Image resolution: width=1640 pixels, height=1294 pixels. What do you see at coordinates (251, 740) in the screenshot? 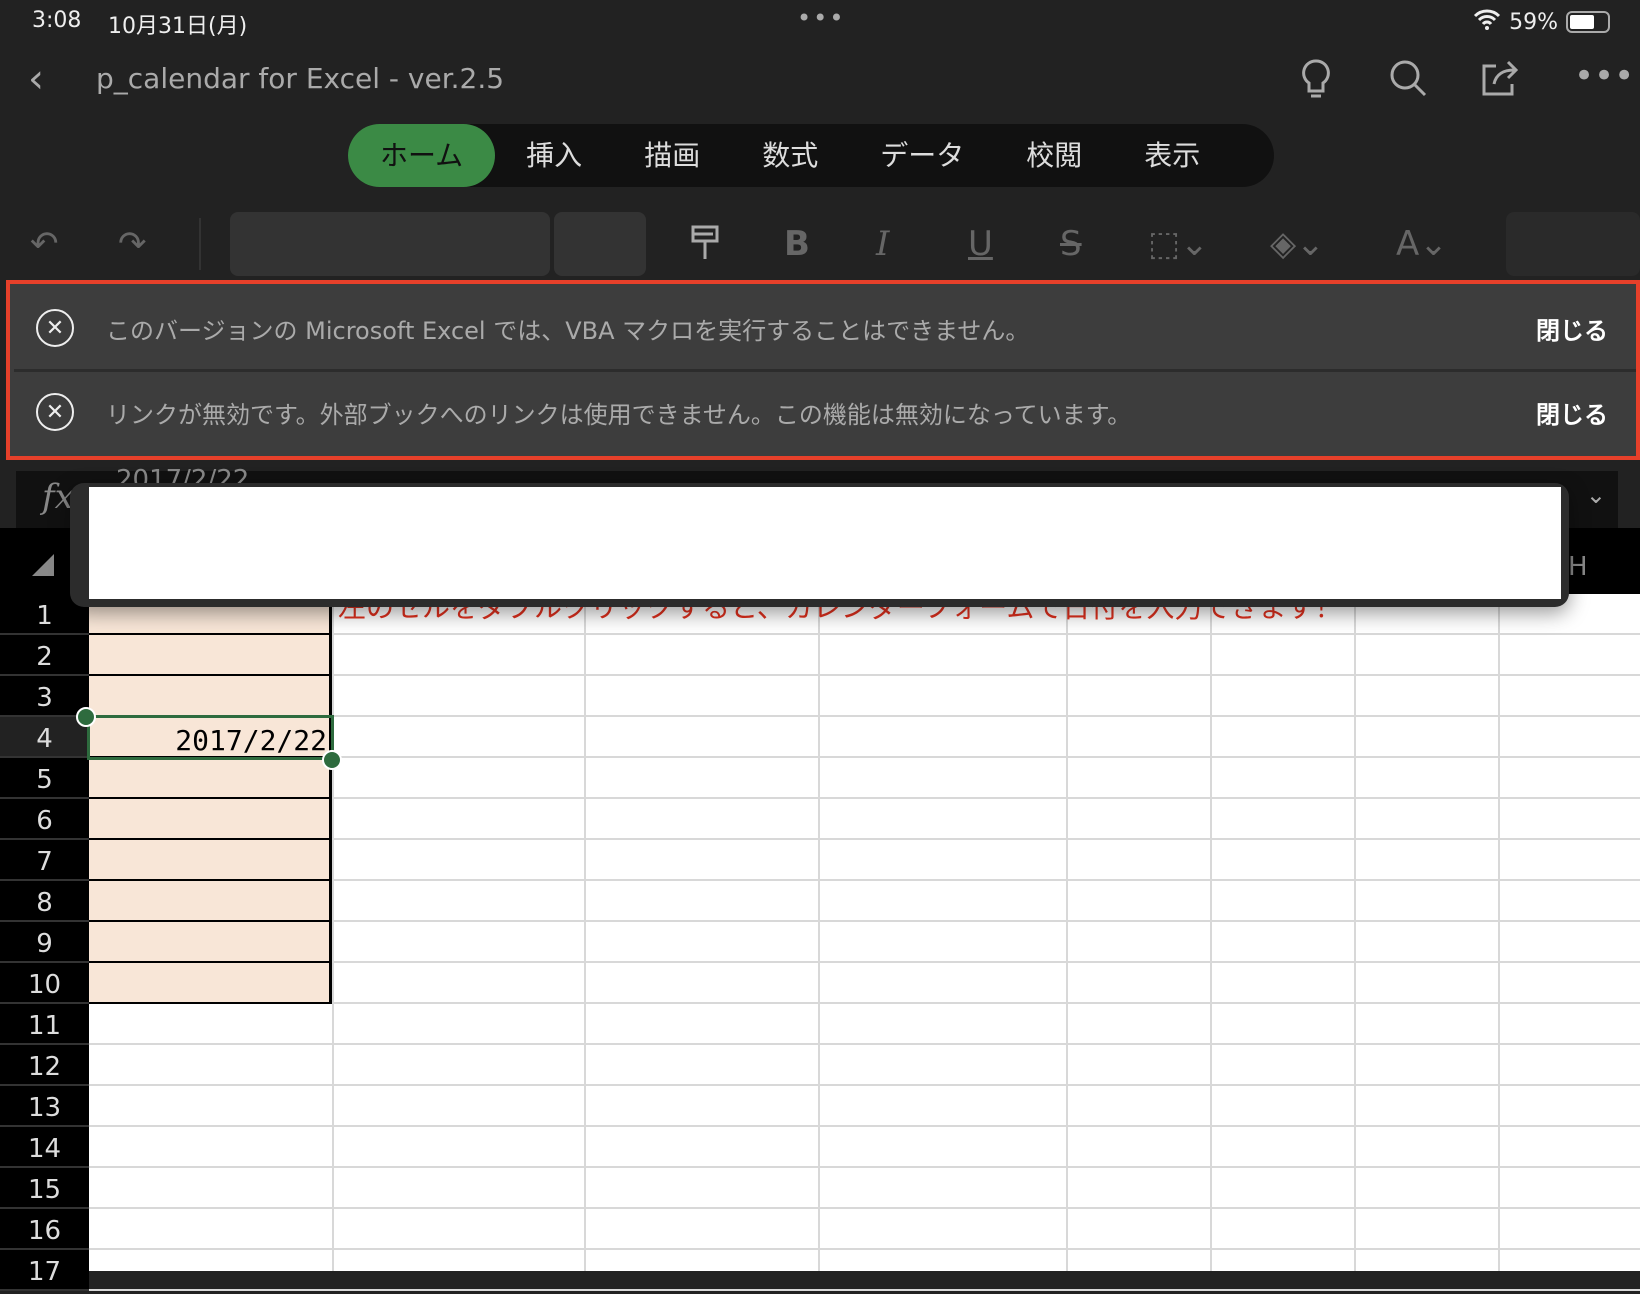
I see `cell-value: 2017/2/22` at bounding box center [251, 740].